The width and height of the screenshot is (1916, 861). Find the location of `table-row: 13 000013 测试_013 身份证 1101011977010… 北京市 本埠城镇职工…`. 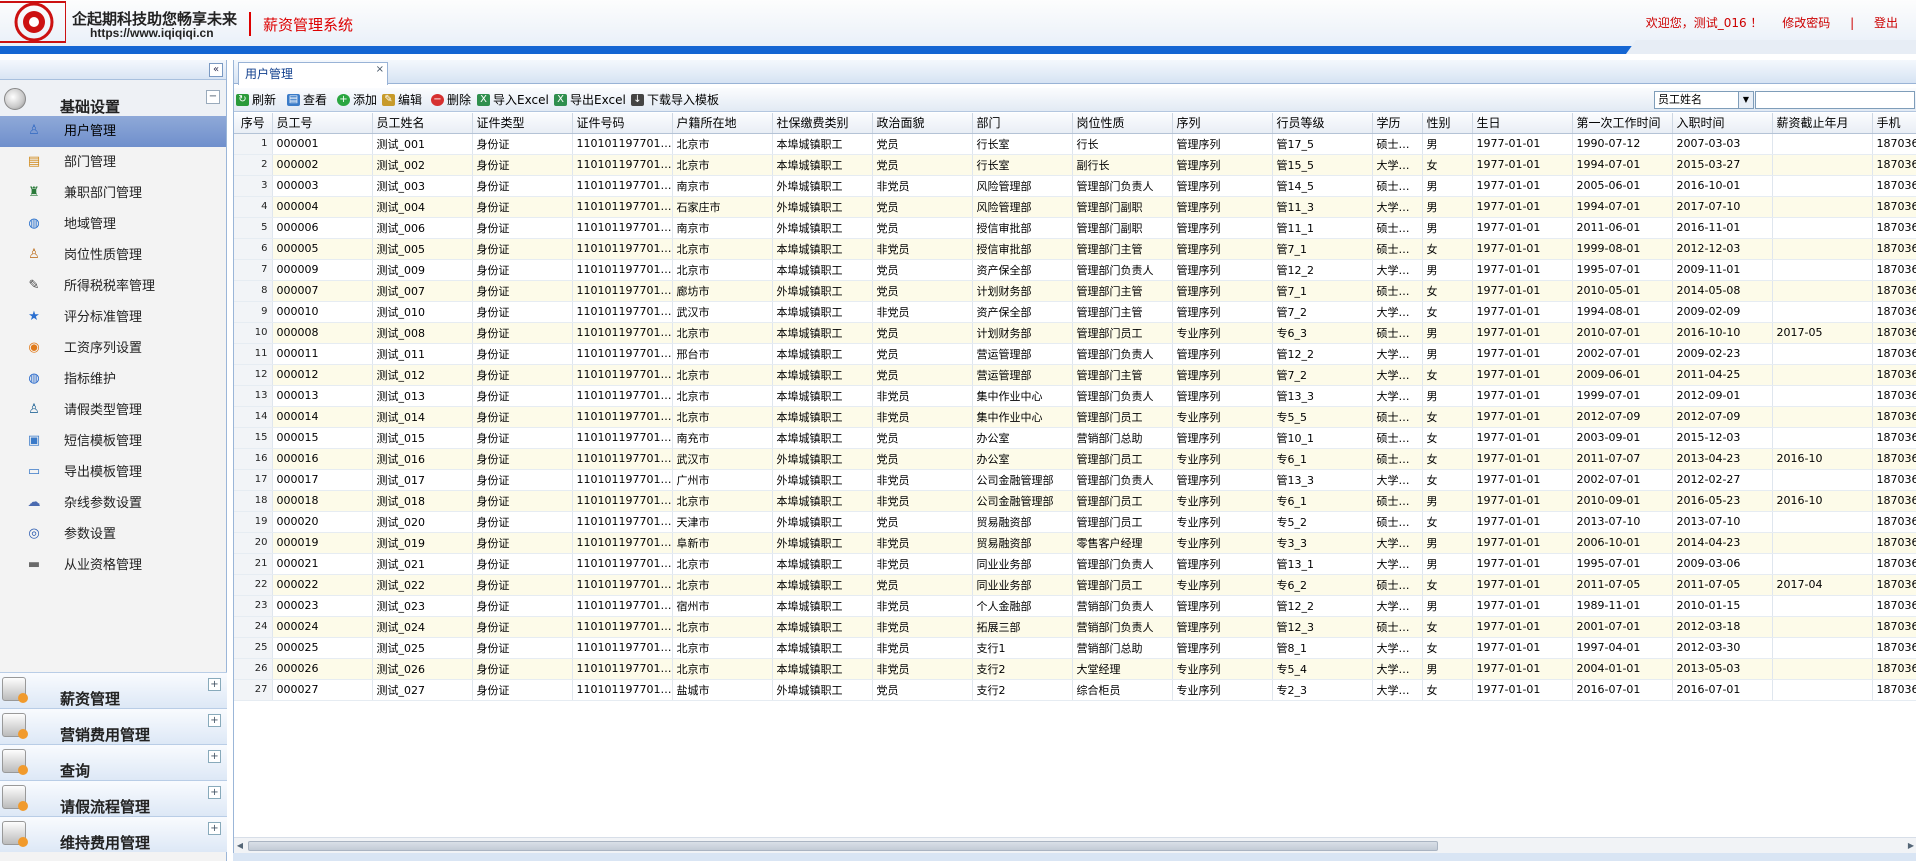

table-row: 13 000013 测试_013 身份证 1101011977010… 北京市 本埠城镇职工… is located at coordinates (1075, 396).